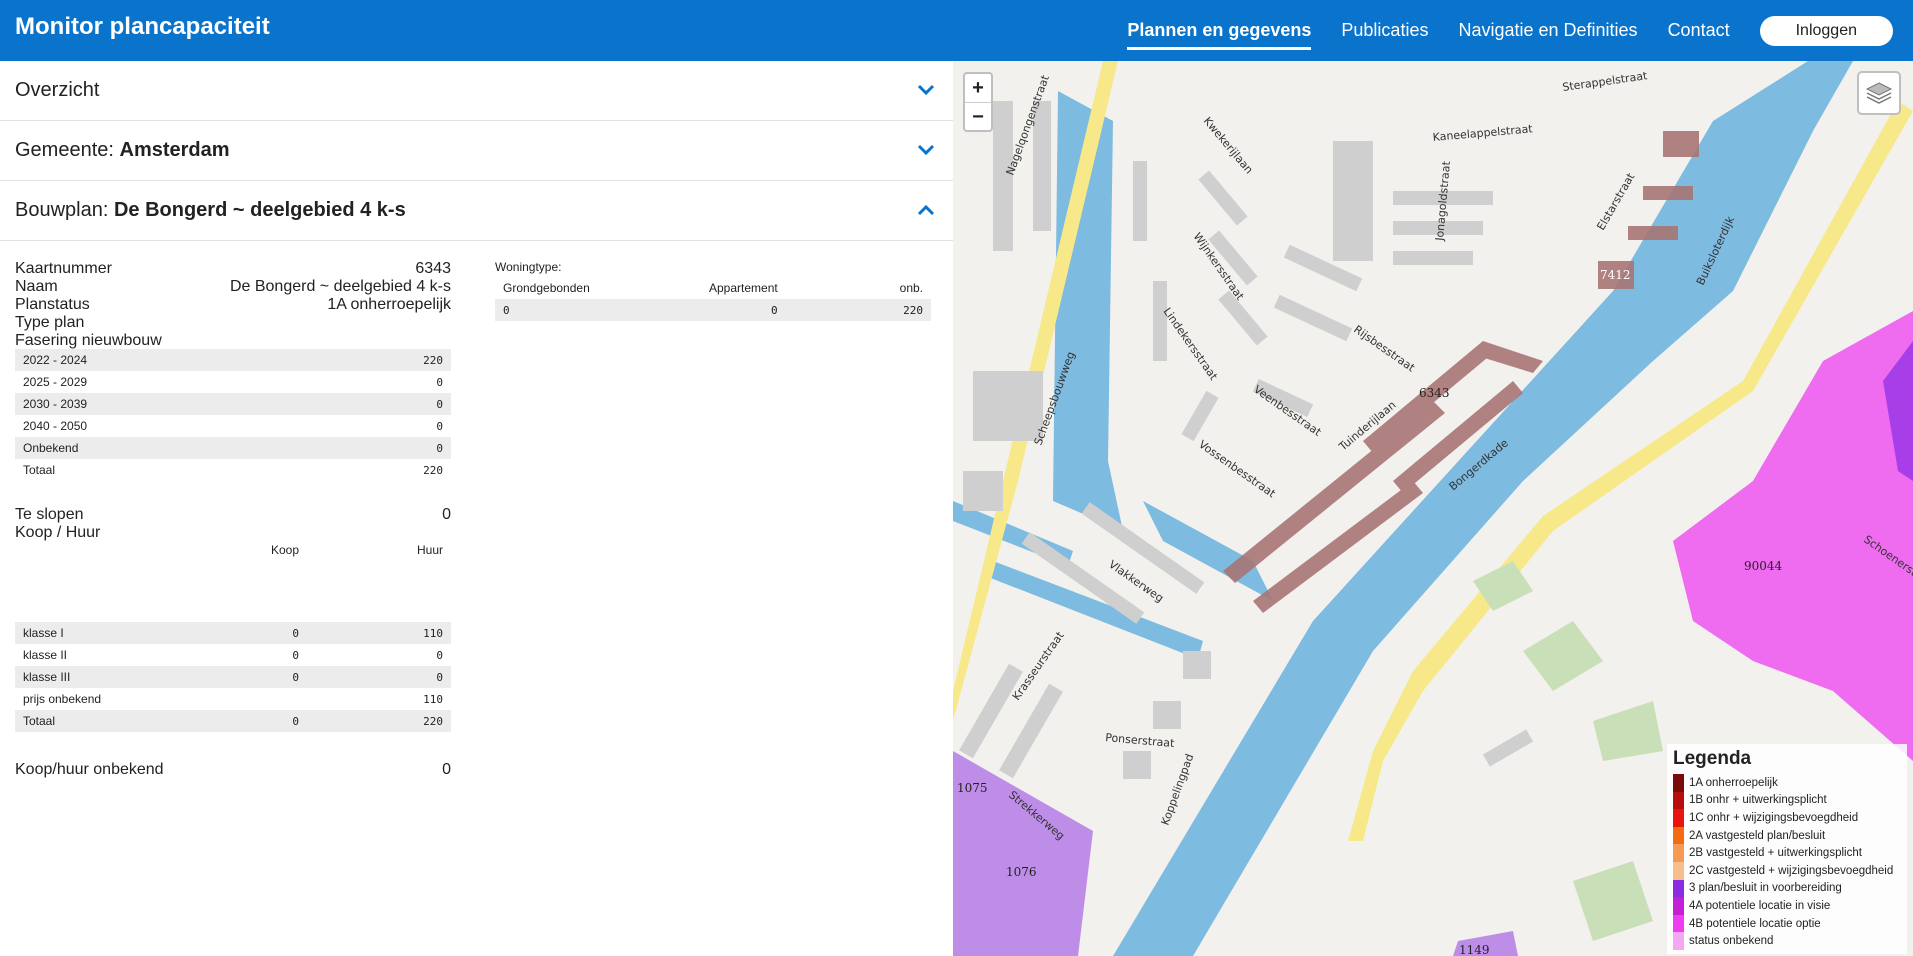 Image resolution: width=1913 pixels, height=956 pixels. I want to click on table-row: 2030 - 2039 0, so click(233, 404).